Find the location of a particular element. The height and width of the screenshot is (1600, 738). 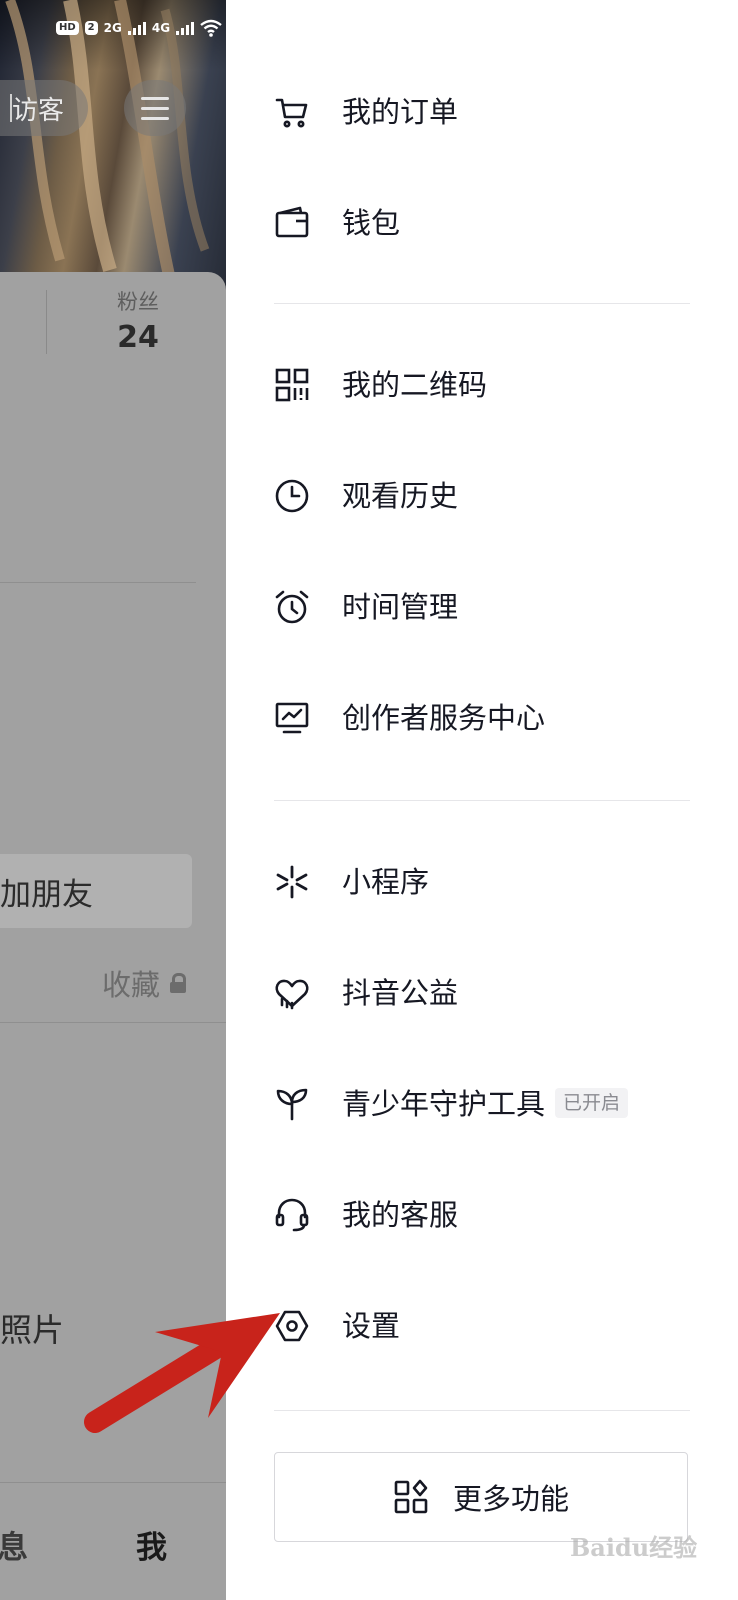

clock-icon is located at coordinates (292, 496).